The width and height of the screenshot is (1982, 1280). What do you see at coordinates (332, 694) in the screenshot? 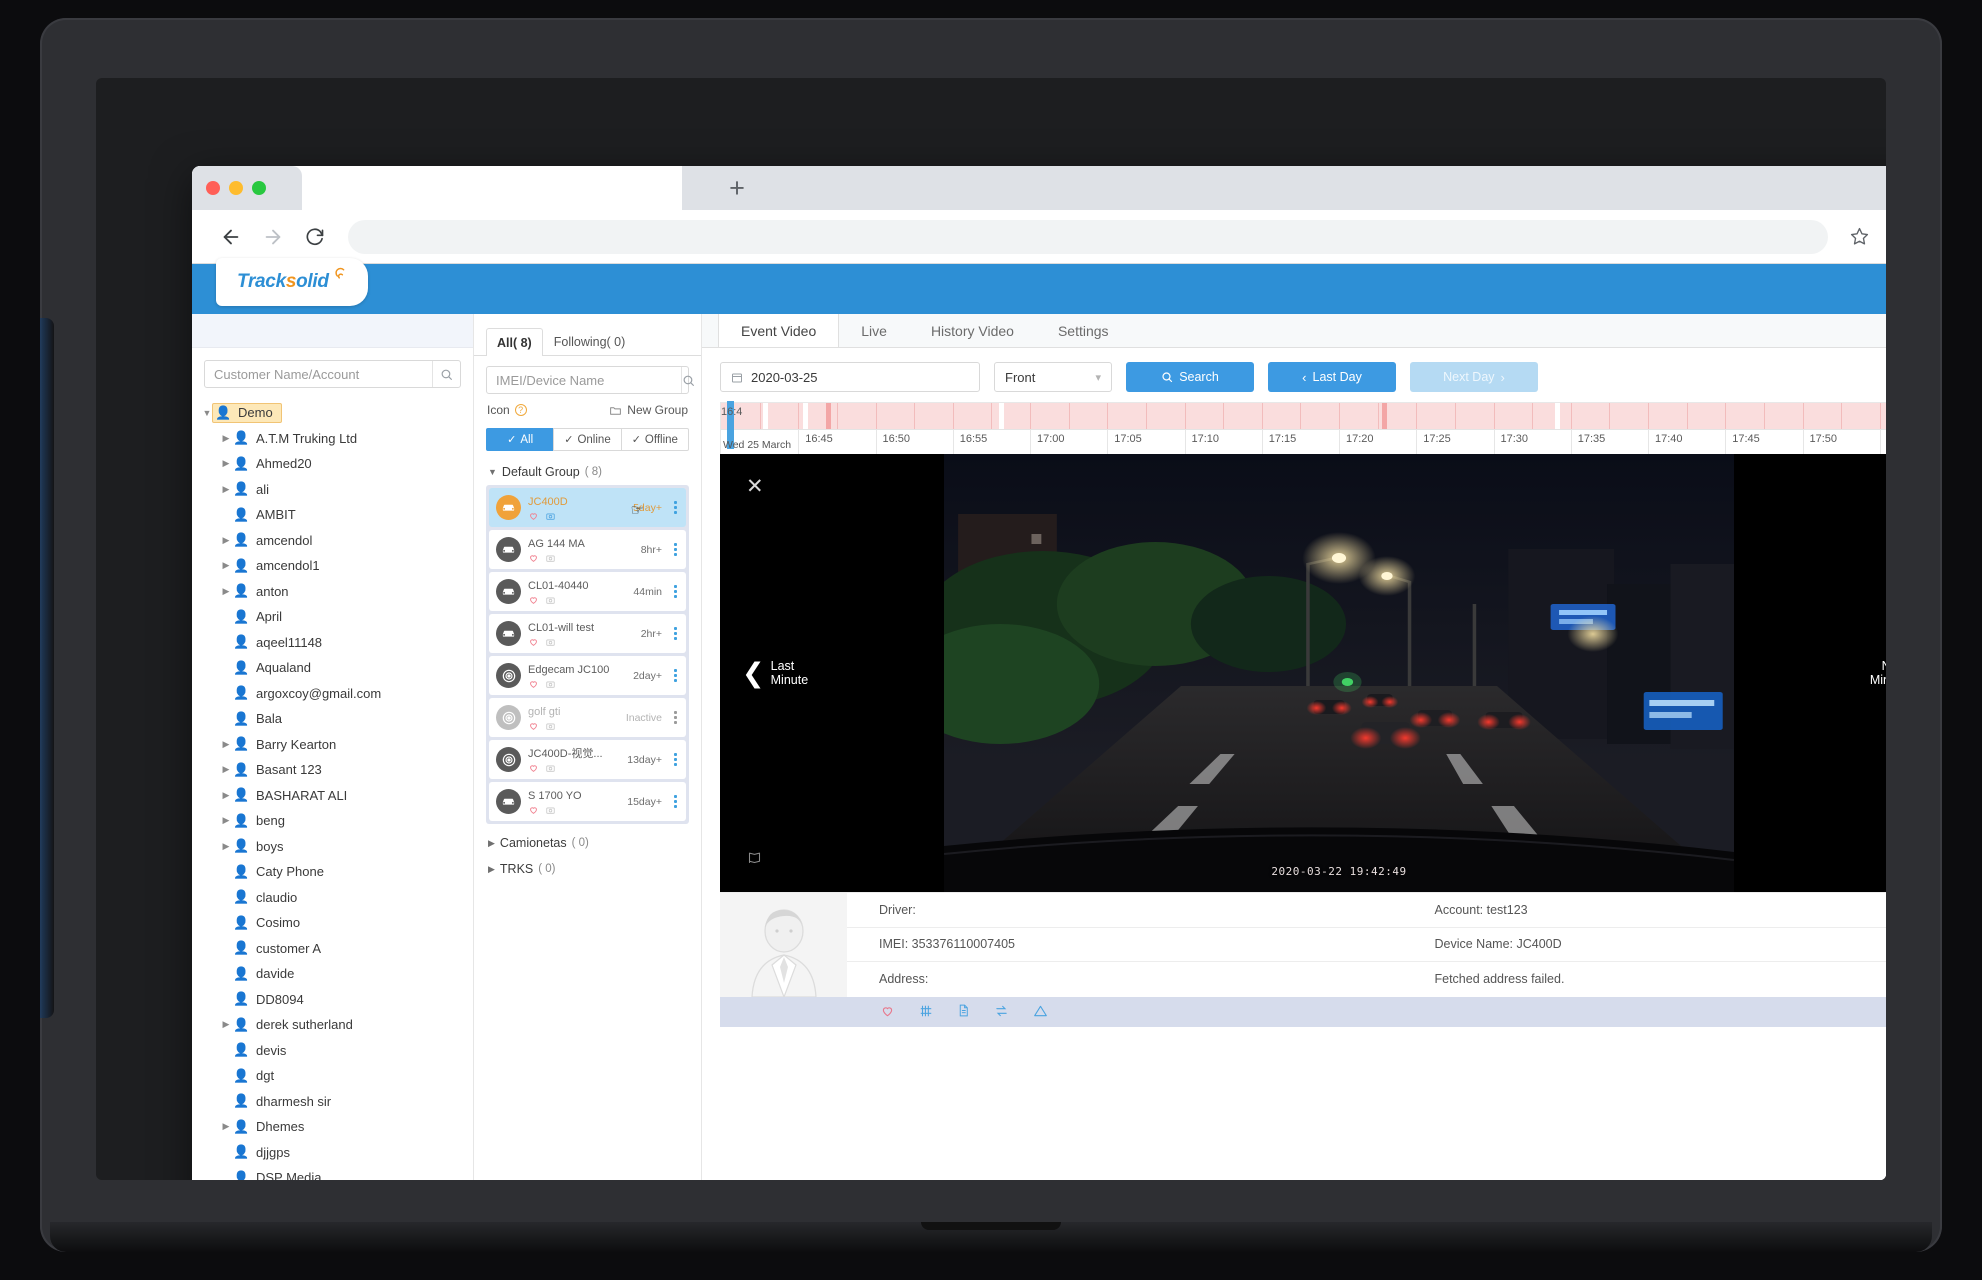
I see `tree-item: 👤 argoxcoy@gmail.com` at bounding box center [332, 694].